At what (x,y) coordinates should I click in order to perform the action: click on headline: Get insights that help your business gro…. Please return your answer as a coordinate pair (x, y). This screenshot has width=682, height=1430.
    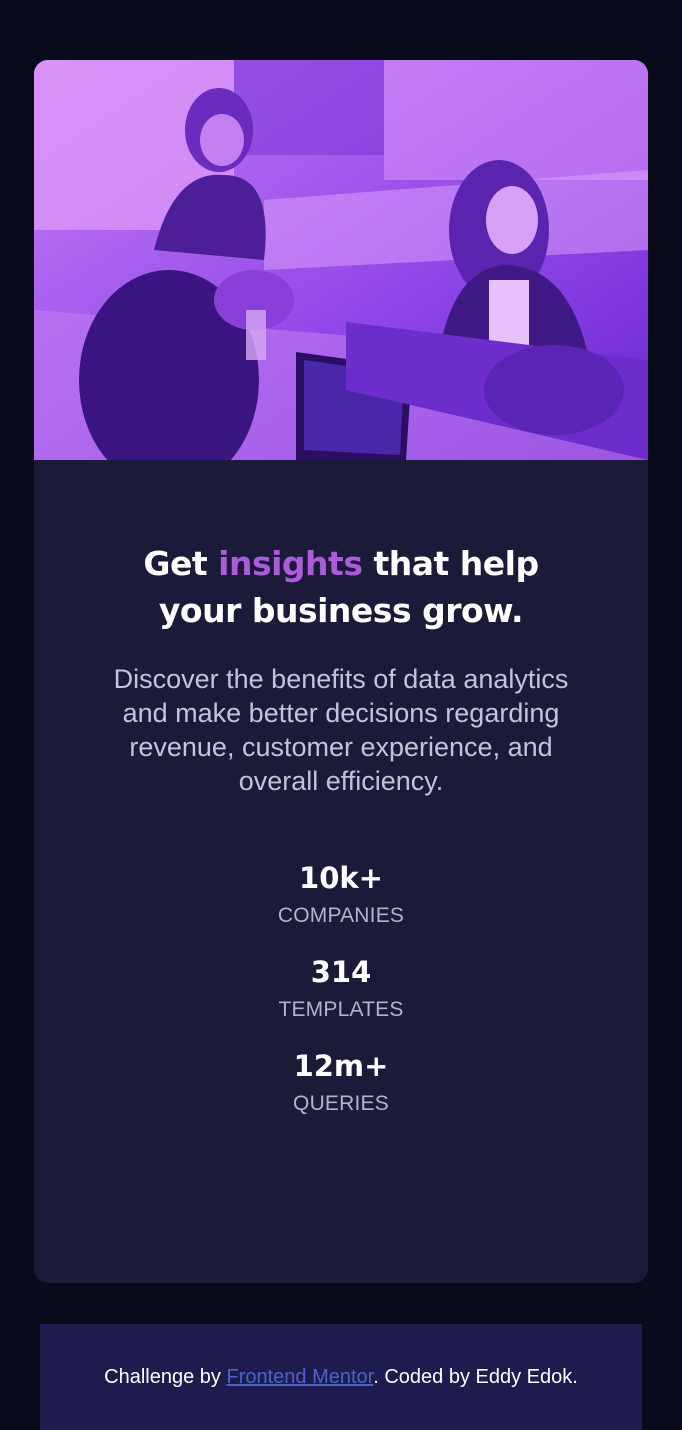
    Looking at the image, I should click on (341, 587).